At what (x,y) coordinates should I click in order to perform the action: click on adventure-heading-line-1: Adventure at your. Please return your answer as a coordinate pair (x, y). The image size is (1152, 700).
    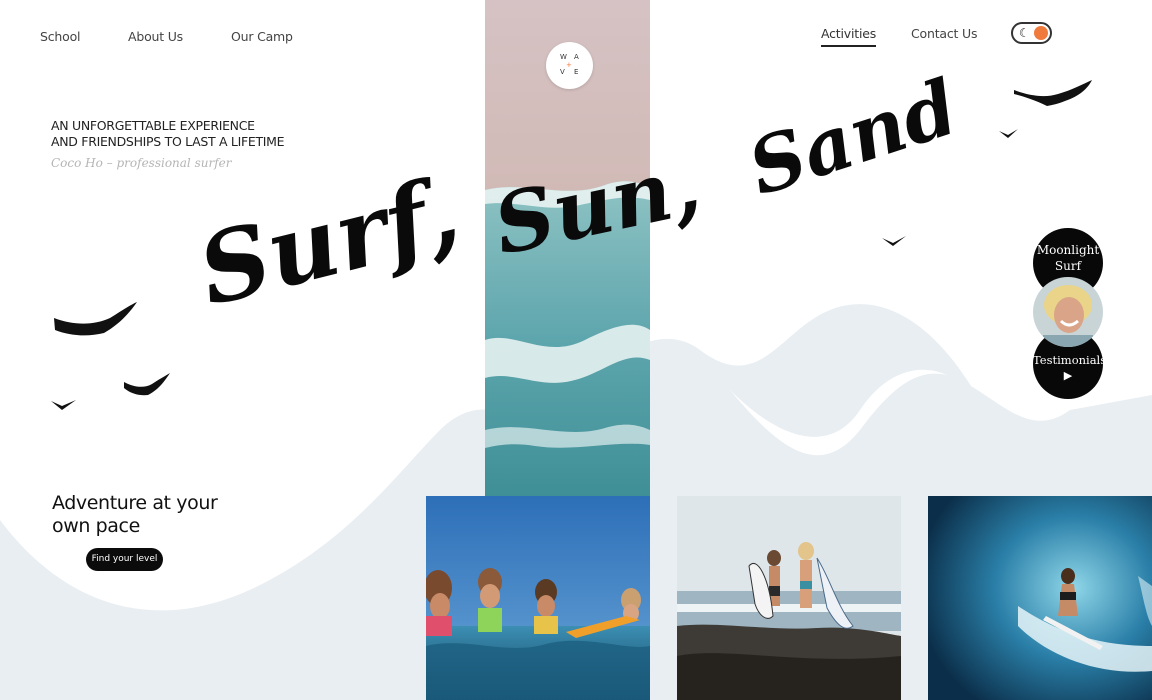
    Looking at the image, I should click on (135, 503).